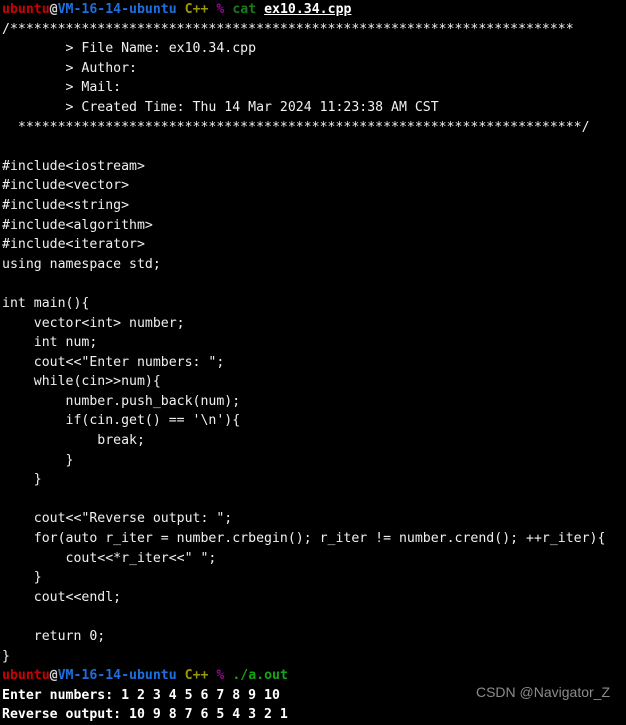 This screenshot has height=725, width=626. What do you see at coordinates (121, 421) in the screenshot?
I see `source-line-if-newline: if(cin.get() == '\n'){` at bounding box center [121, 421].